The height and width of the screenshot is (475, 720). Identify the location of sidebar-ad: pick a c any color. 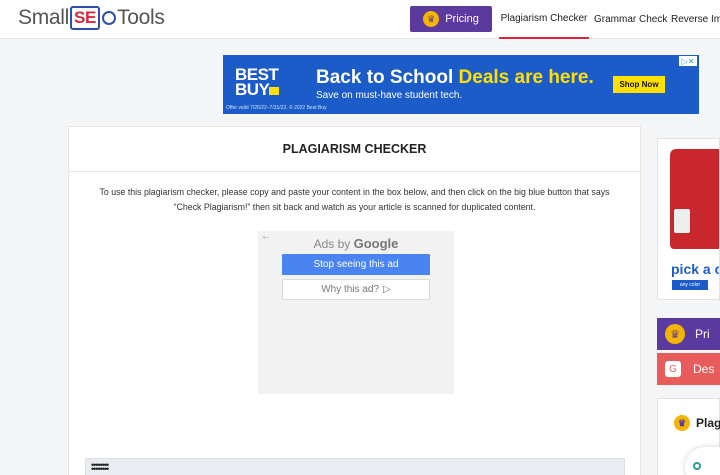
(688, 219).